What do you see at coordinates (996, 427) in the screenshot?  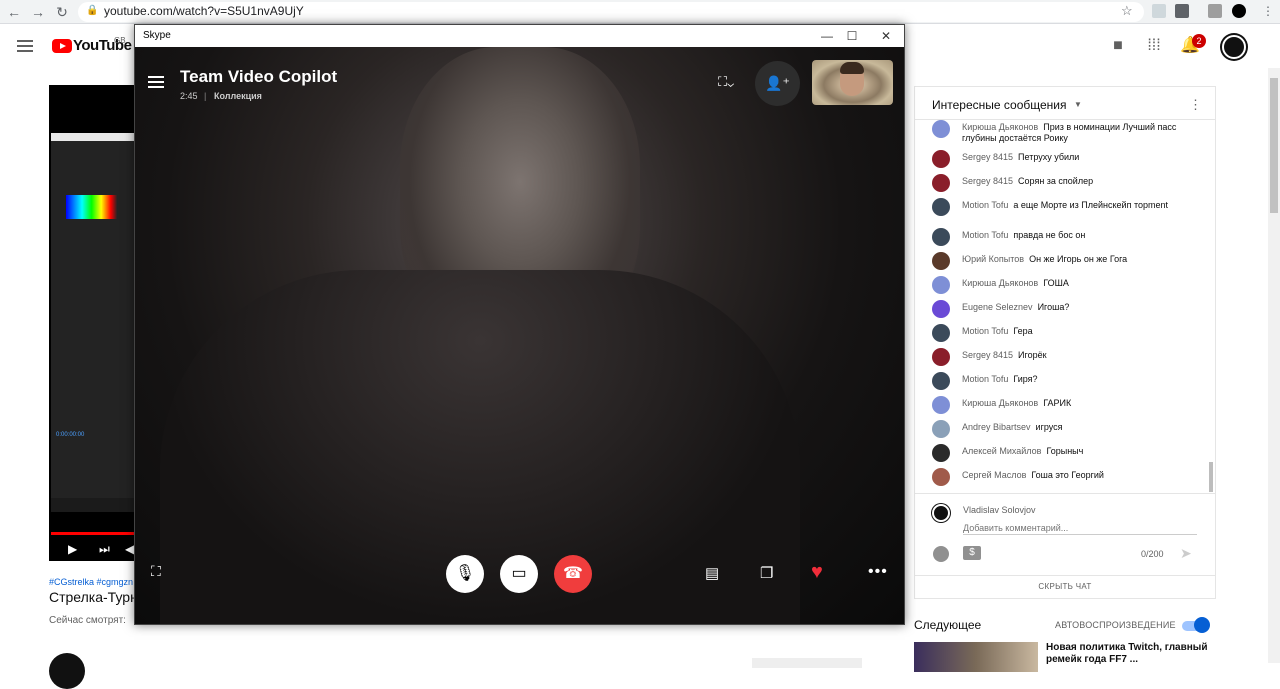 I see `chat-author: Andrey Bibartsev` at bounding box center [996, 427].